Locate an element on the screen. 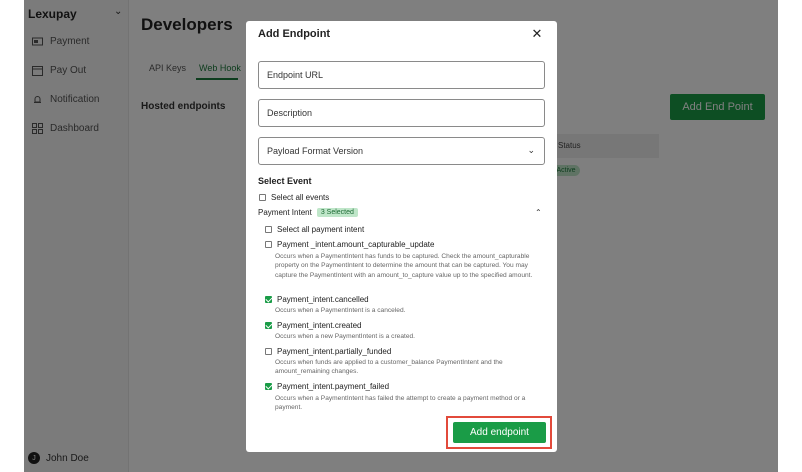 Image resolution: width=802 pixels, height=472 pixels. checkbox-label: Select all payment intent is located at coordinates (321, 229).